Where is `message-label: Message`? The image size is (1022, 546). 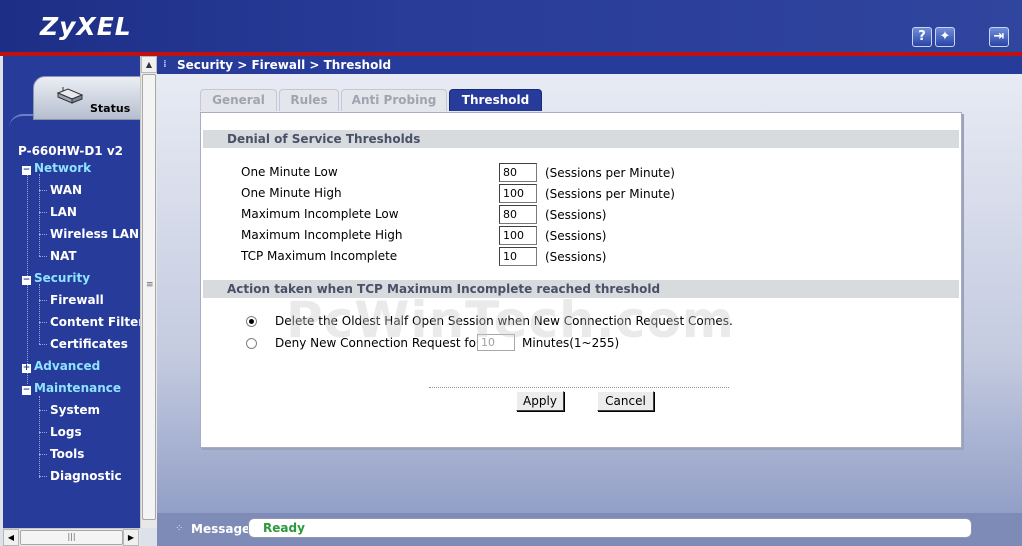 message-label: Message is located at coordinates (221, 529).